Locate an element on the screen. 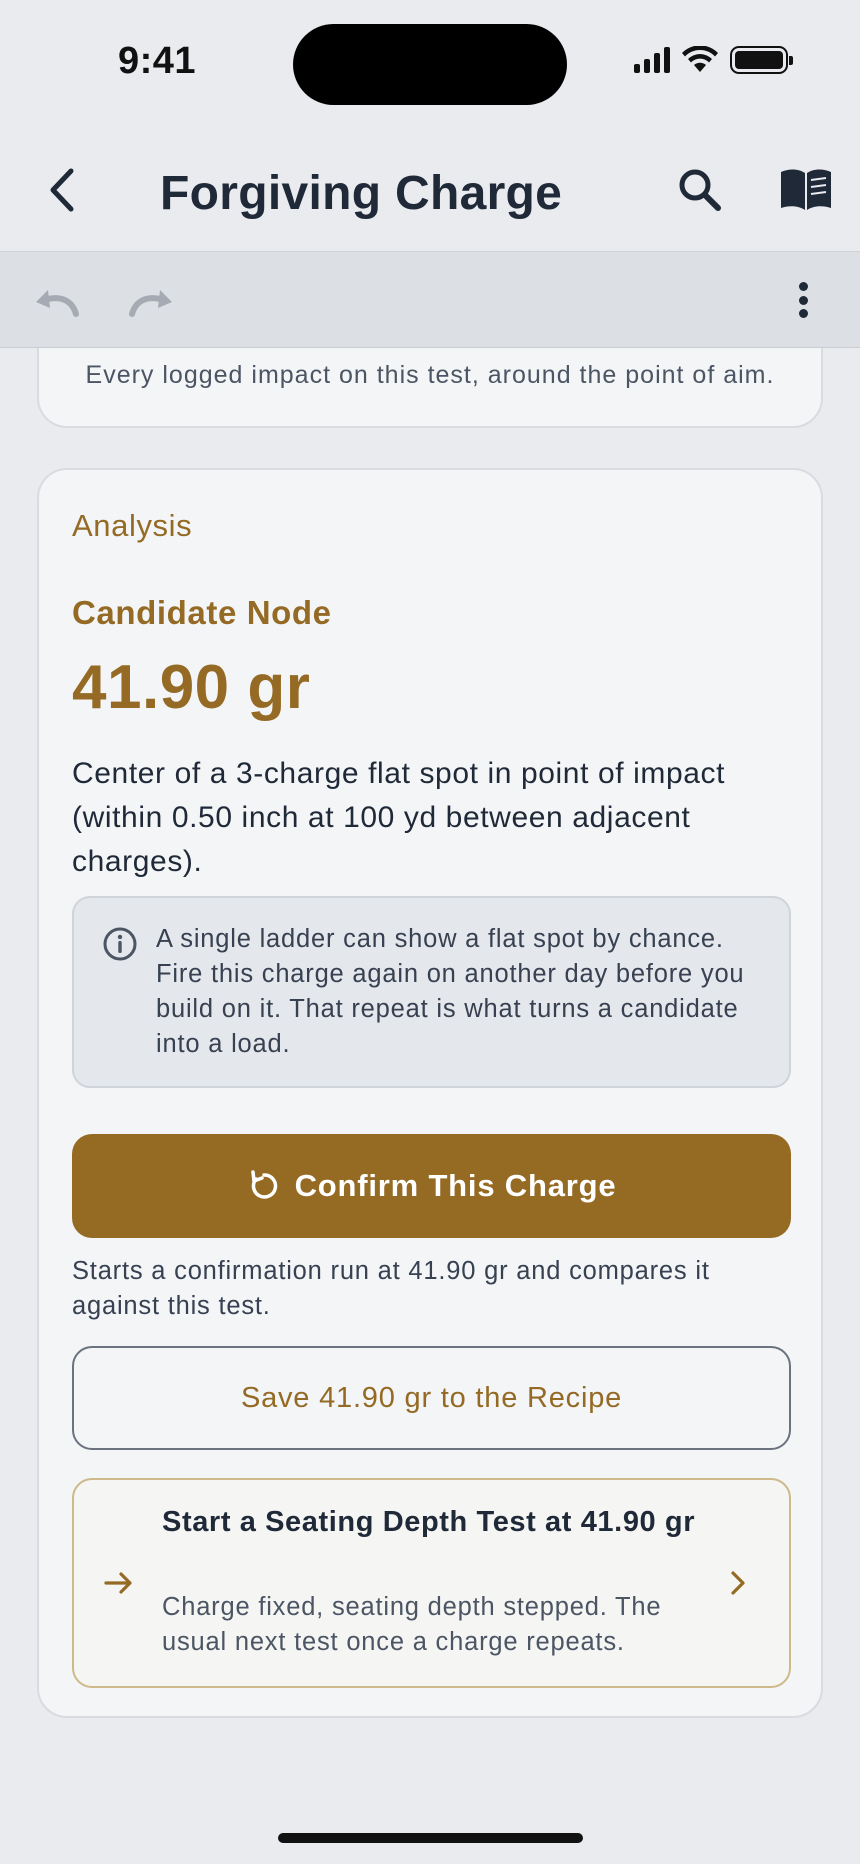 The image size is (860, 1864). redo-button is located at coordinates (151, 300).